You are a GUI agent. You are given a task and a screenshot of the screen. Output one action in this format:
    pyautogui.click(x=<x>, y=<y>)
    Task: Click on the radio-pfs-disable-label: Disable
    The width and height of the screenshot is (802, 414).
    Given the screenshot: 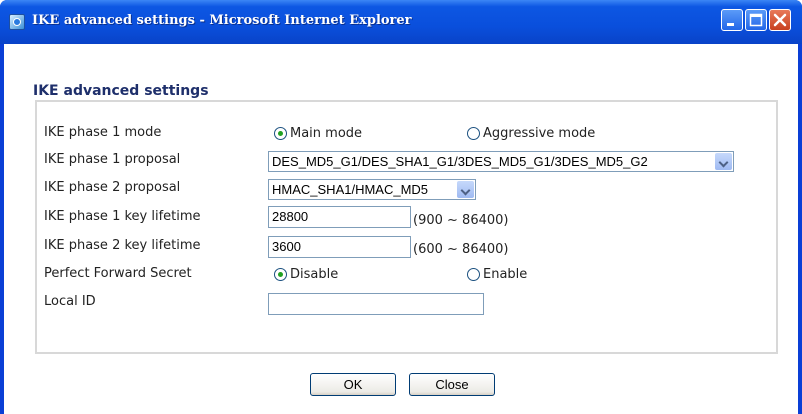 What is the action you would take?
    pyautogui.click(x=314, y=274)
    